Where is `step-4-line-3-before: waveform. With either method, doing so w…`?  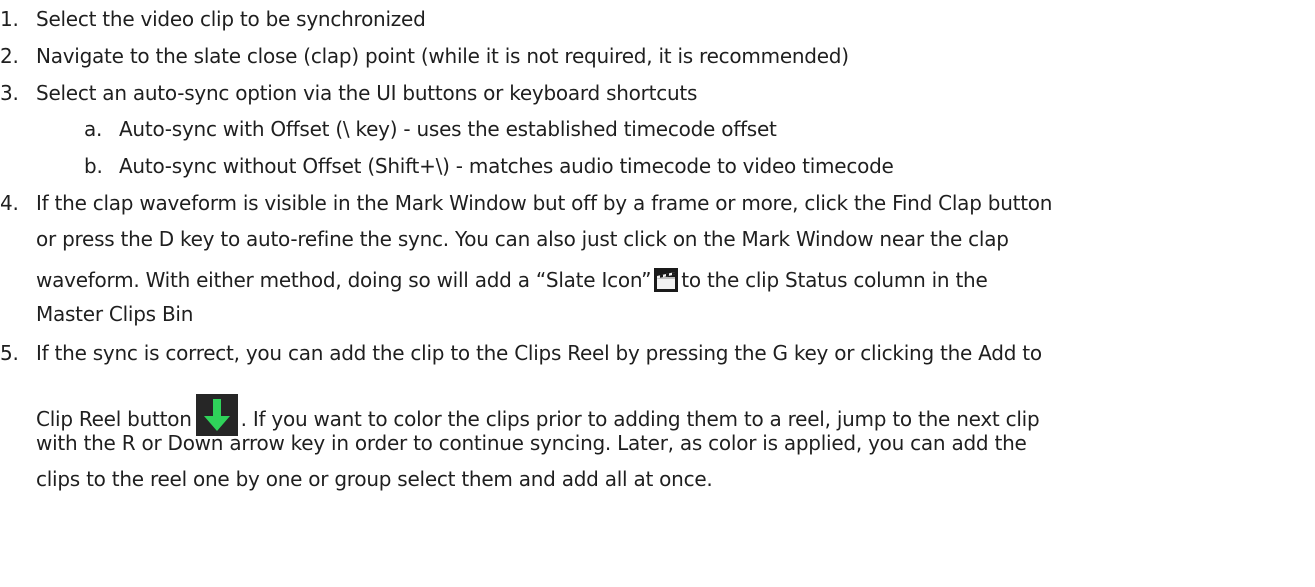 step-4-line-3-before: waveform. With either method, doing so w… is located at coordinates (344, 280).